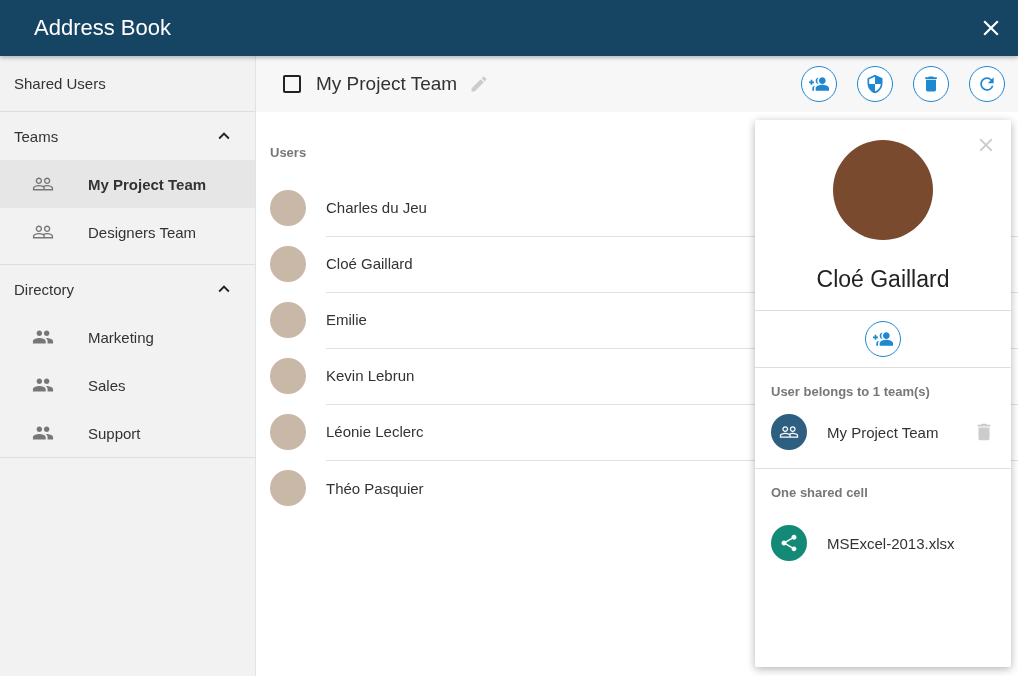  What do you see at coordinates (370, 375) in the screenshot?
I see `user-name: Kevin Lebrun` at bounding box center [370, 375].